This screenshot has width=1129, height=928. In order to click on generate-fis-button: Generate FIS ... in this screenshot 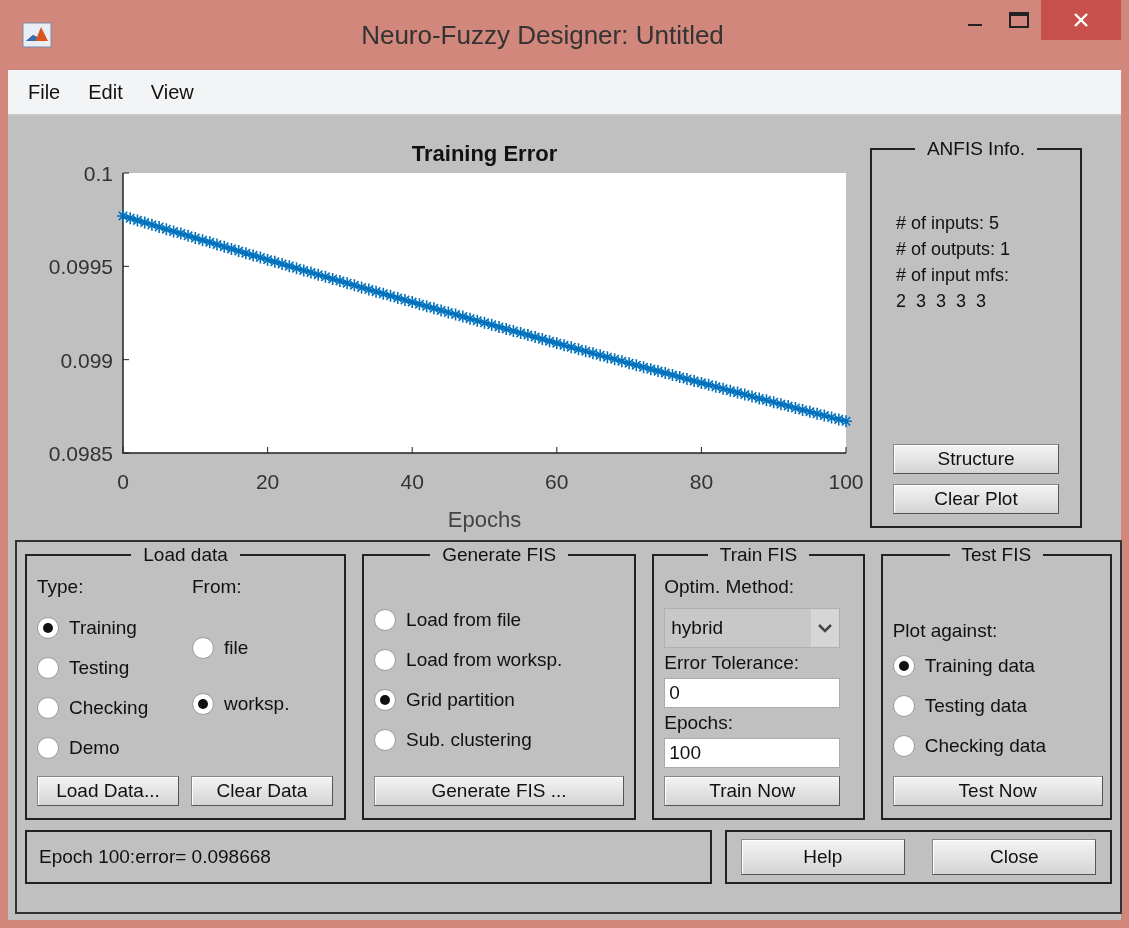, I will do `click(499, 791)`.